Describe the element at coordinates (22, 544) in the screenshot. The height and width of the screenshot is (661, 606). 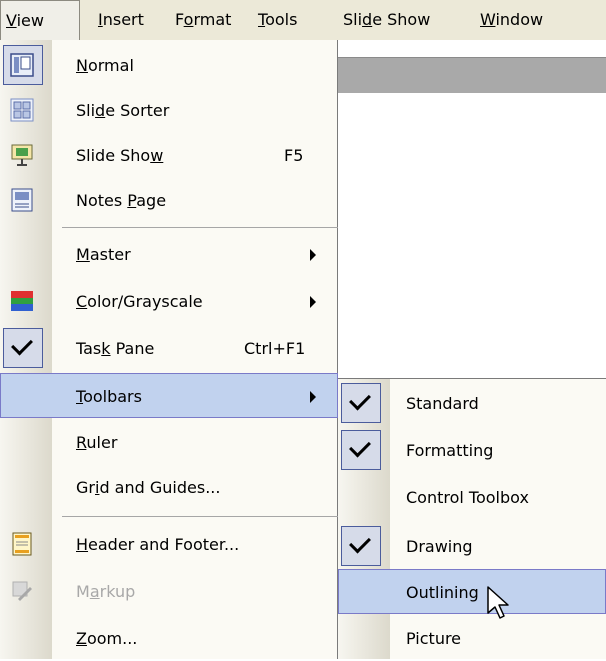
I see `header-footer-icon` at that location.